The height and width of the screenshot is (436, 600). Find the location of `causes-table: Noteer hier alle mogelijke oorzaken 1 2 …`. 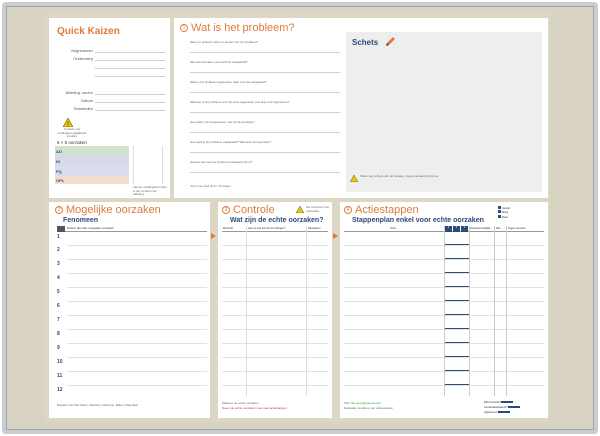

causes-table: Noteer hier alle mogelijke oorzaken 1 2 … is located at coordinates (132, 311).